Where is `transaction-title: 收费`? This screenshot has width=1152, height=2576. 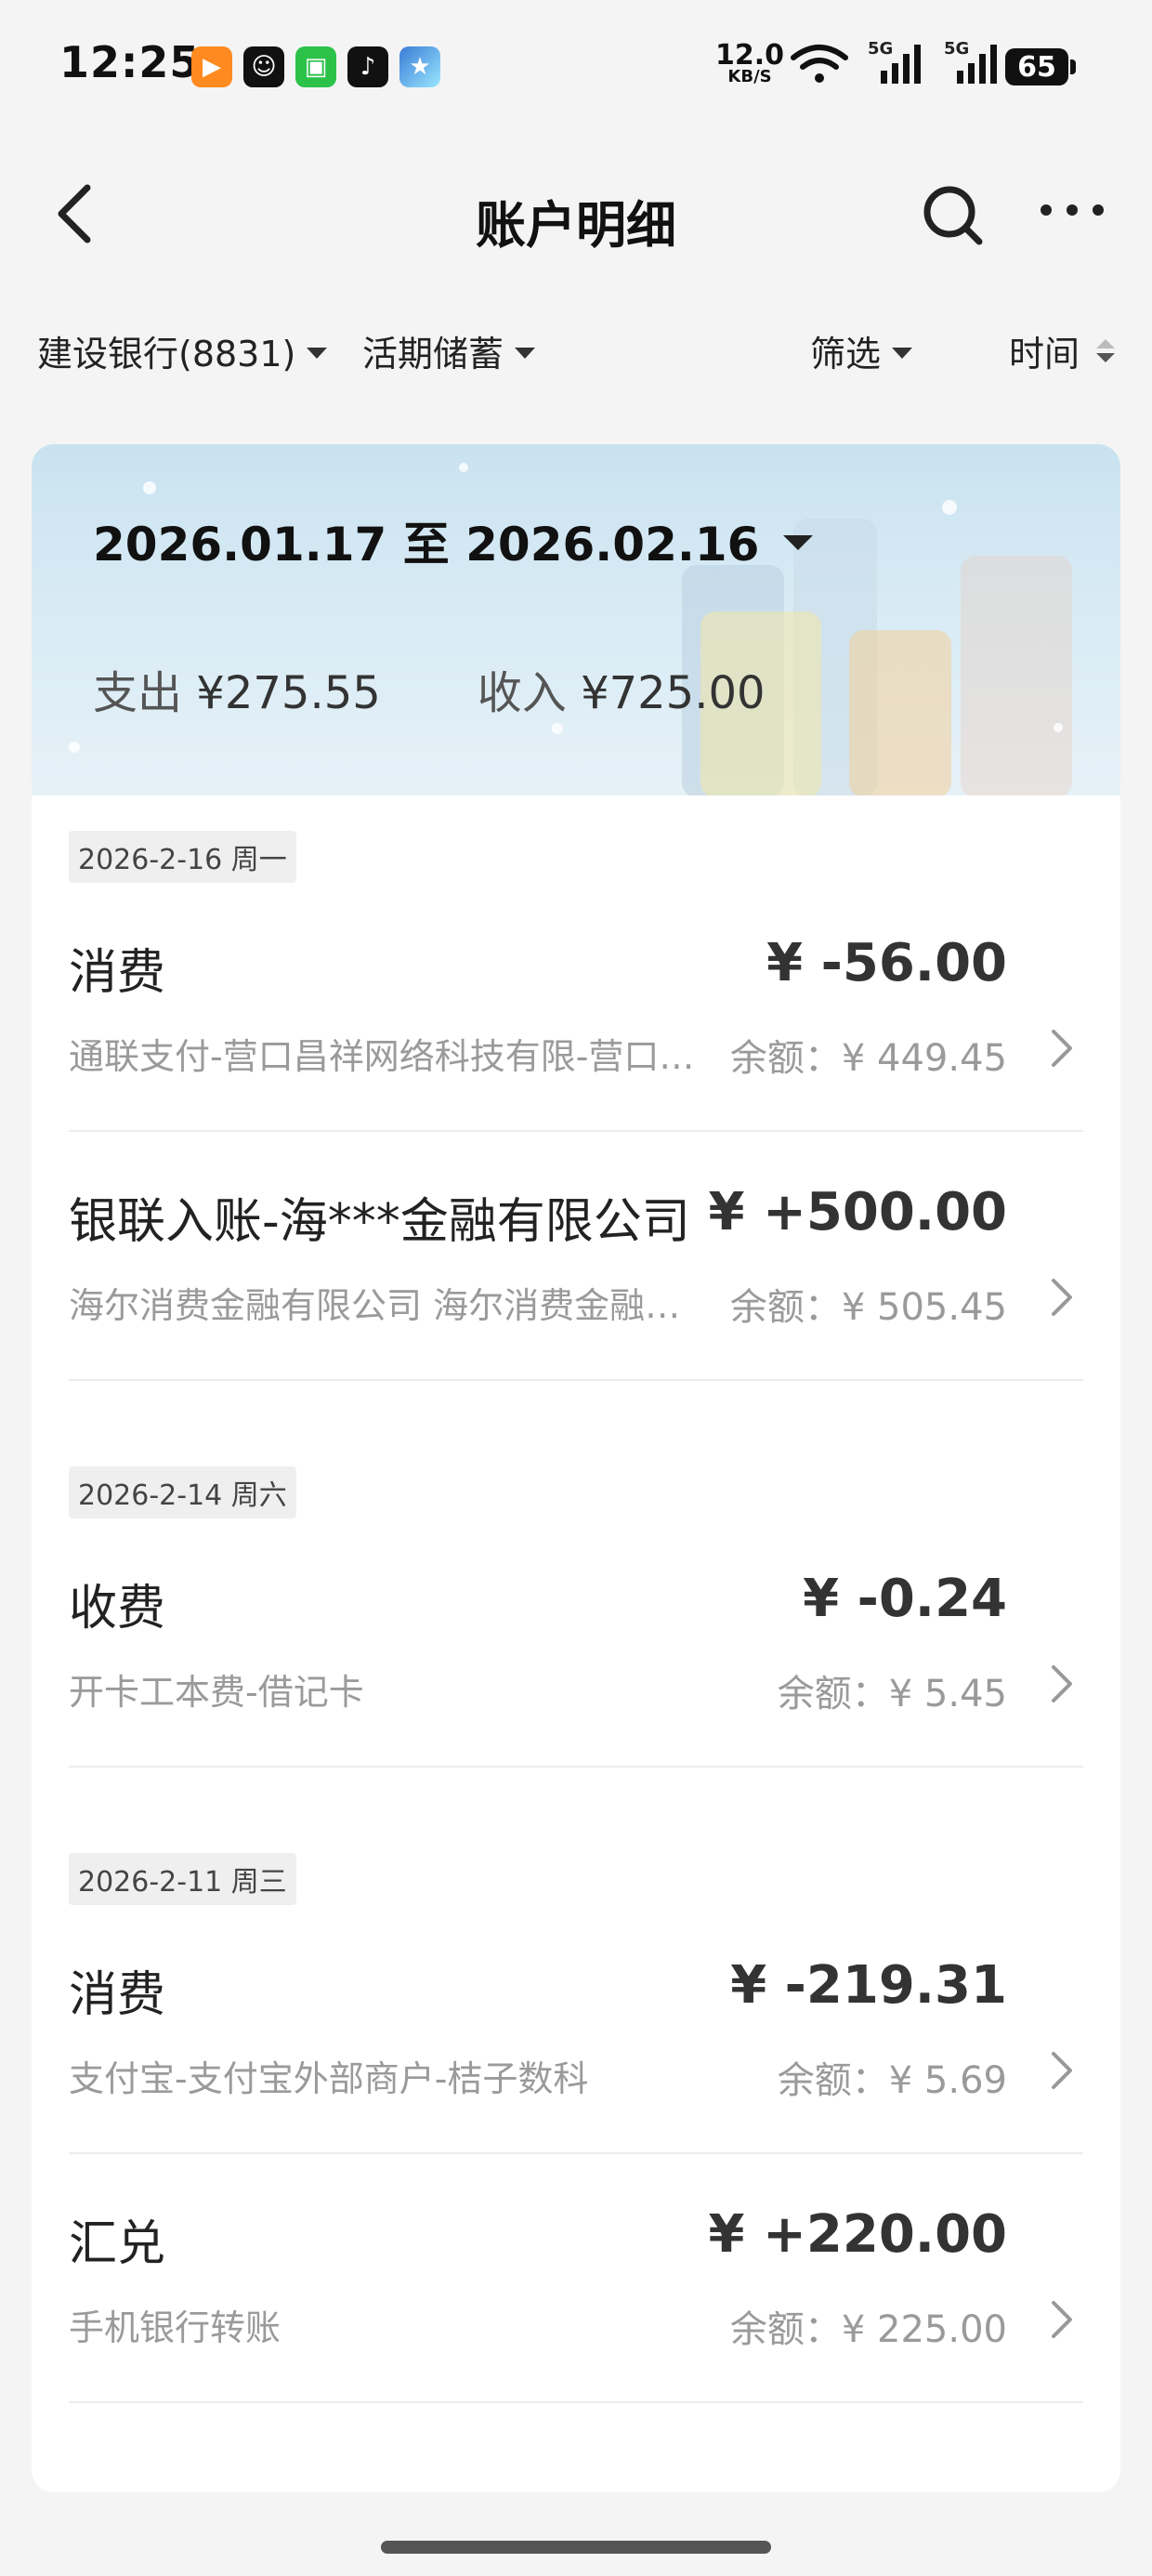
transaction-title: 收费 is located at coordinates (117, 1608).